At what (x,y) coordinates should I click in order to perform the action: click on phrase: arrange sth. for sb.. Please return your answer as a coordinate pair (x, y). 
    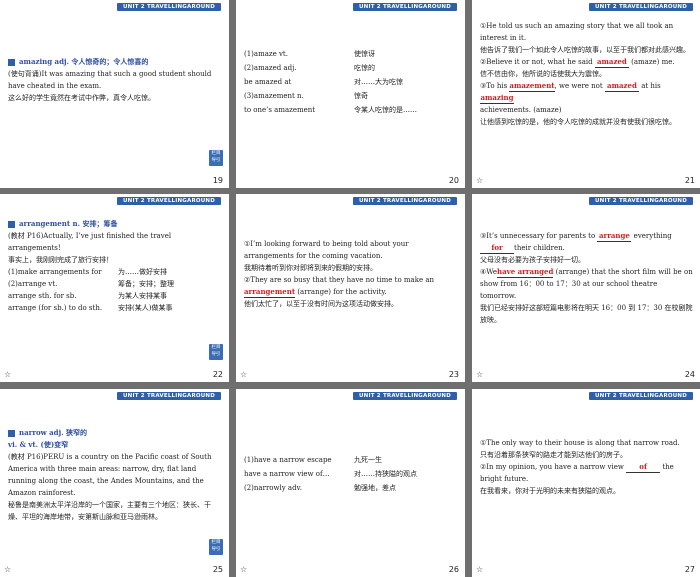
    Looking at the image, I should click on (42, 296).